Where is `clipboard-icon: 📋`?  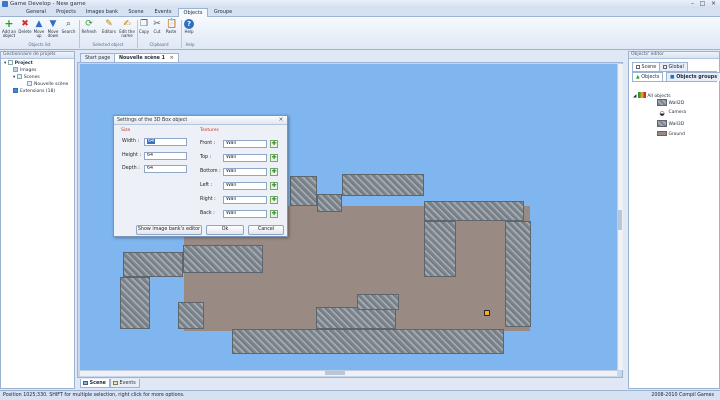 clipboard-icon: 📋 is located at coordinates (172, 24).